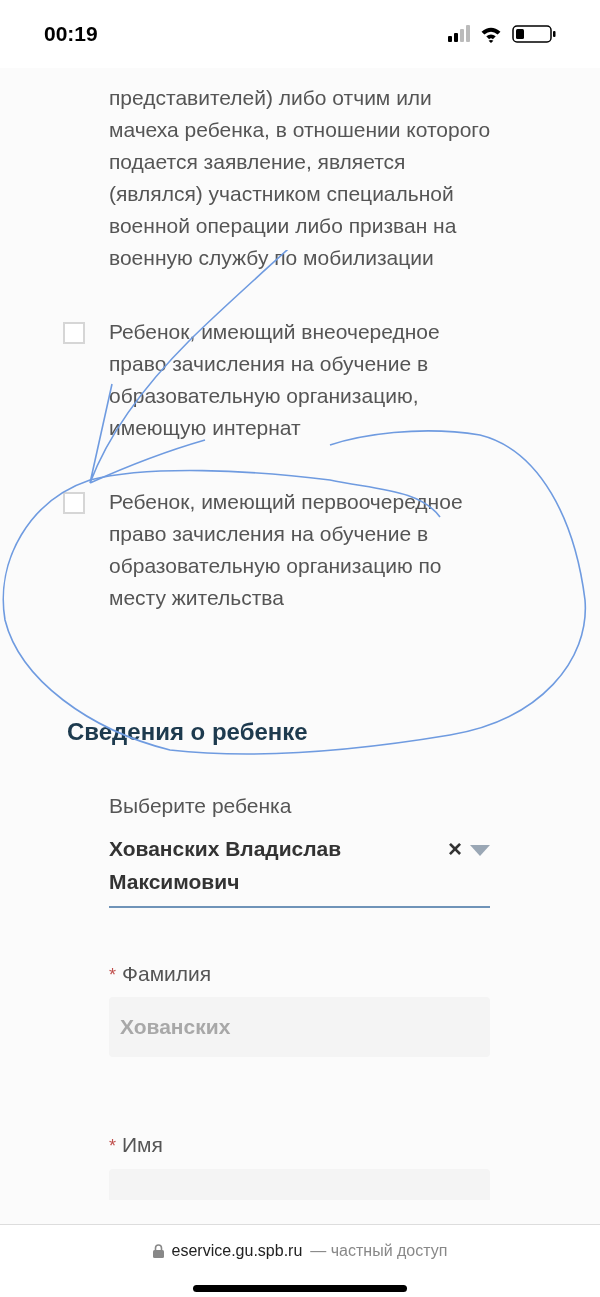 The image size is (600, 1297). Describe the element at coordinates (158, 1251) in the screenshot. I see `lock-icon` at that location.